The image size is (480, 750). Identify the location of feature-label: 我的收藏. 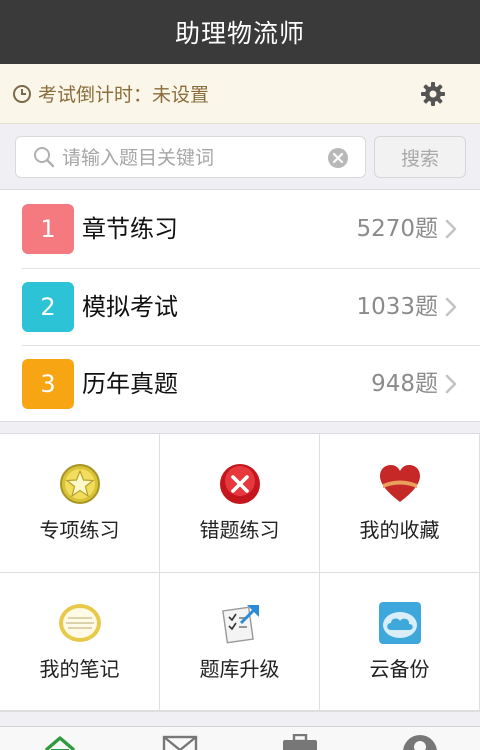
(399, 530).